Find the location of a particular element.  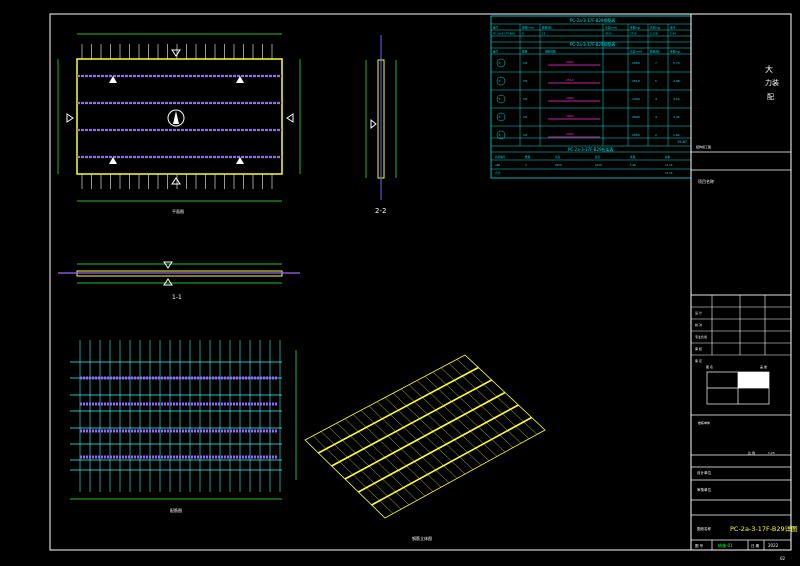

table-subheader-cell: 数量(根) is located at coordinates (655, 52).